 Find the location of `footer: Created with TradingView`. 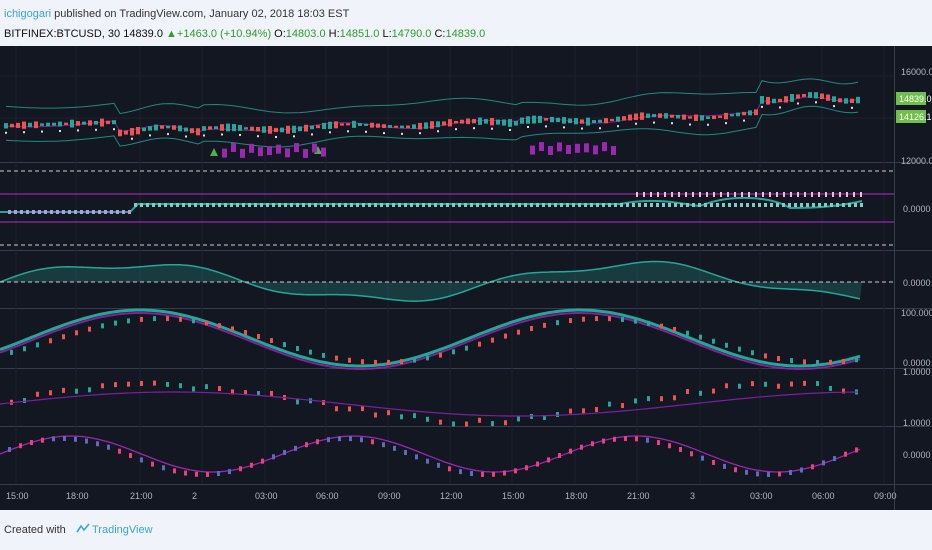

footer: Created with TradingView is located at coordinates (466, 530).